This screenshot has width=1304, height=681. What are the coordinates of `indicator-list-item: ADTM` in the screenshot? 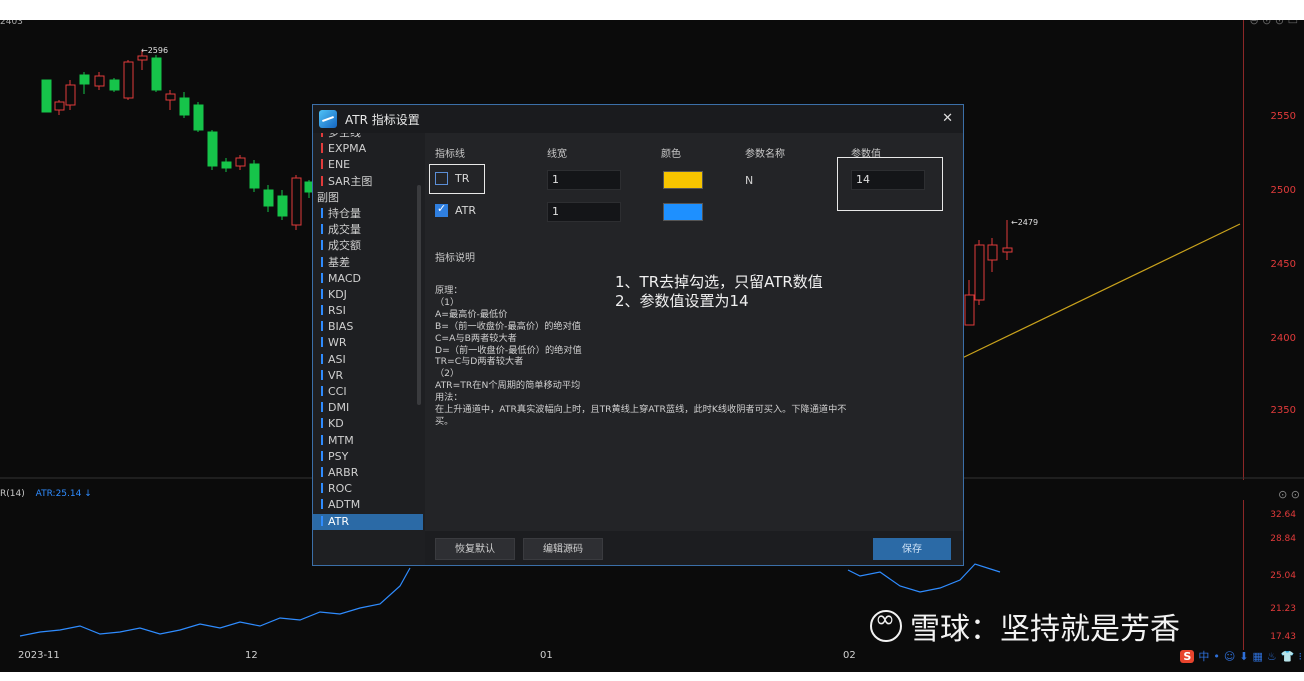 It's located at (368, 505).